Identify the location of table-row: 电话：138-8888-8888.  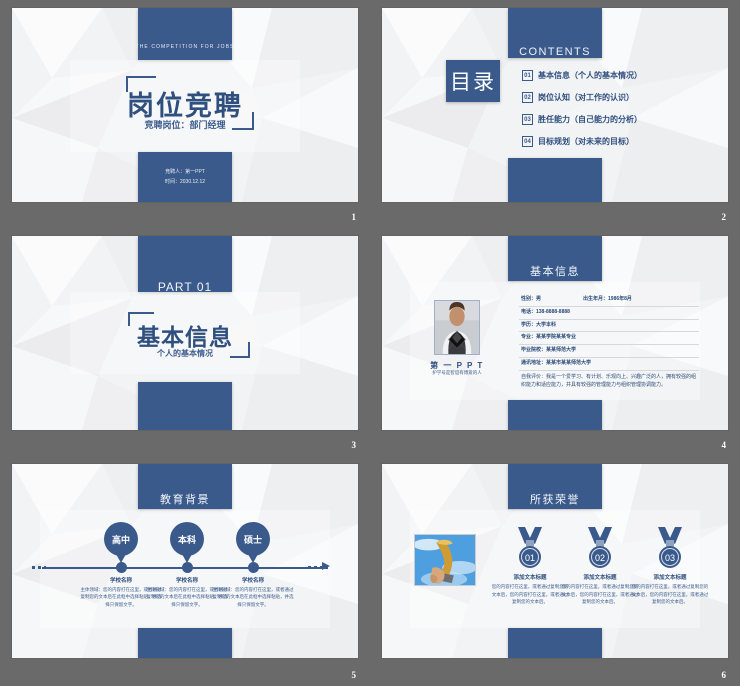
(609, 313).